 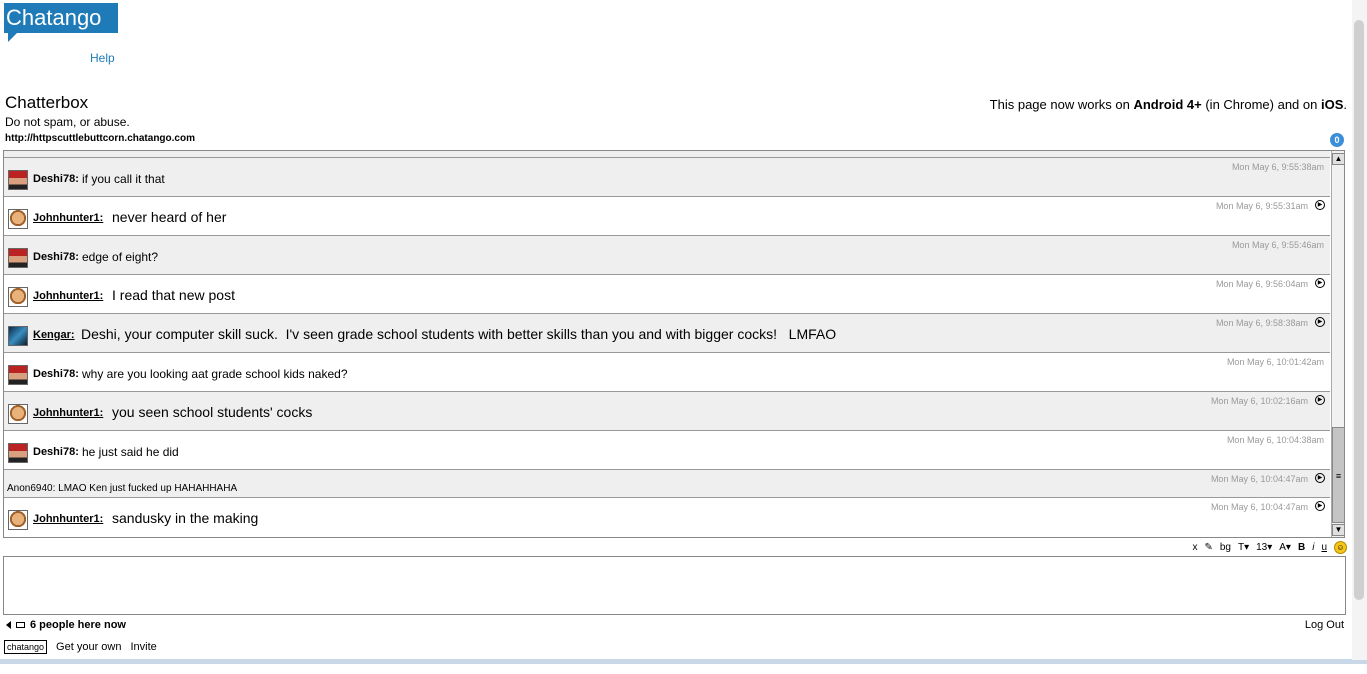 What do you see at coordinates (185, 518) in the screenshot?
I see `message-text: sandusky in the making` at bounding box center [185, 518].